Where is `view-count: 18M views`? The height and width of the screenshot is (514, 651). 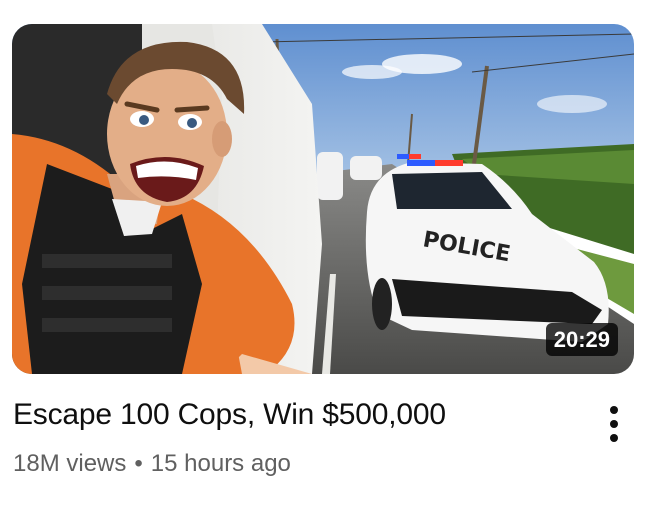 view-count: 18M views is located at coordinates (70, 463).